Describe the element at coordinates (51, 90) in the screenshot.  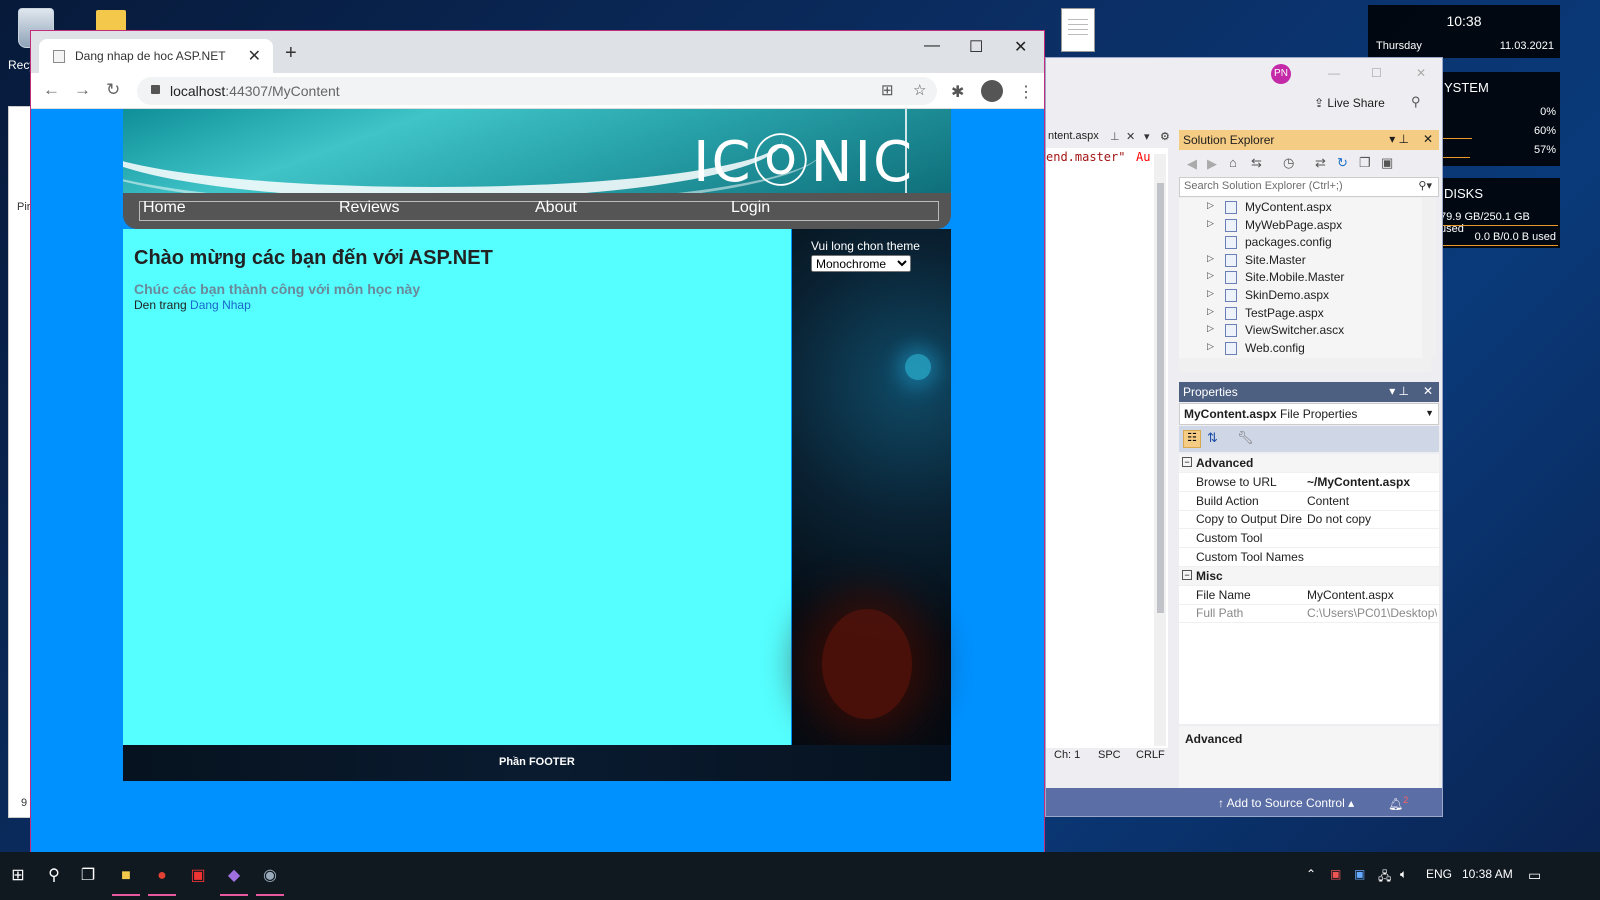
I see `back-icon: ←` at that location.